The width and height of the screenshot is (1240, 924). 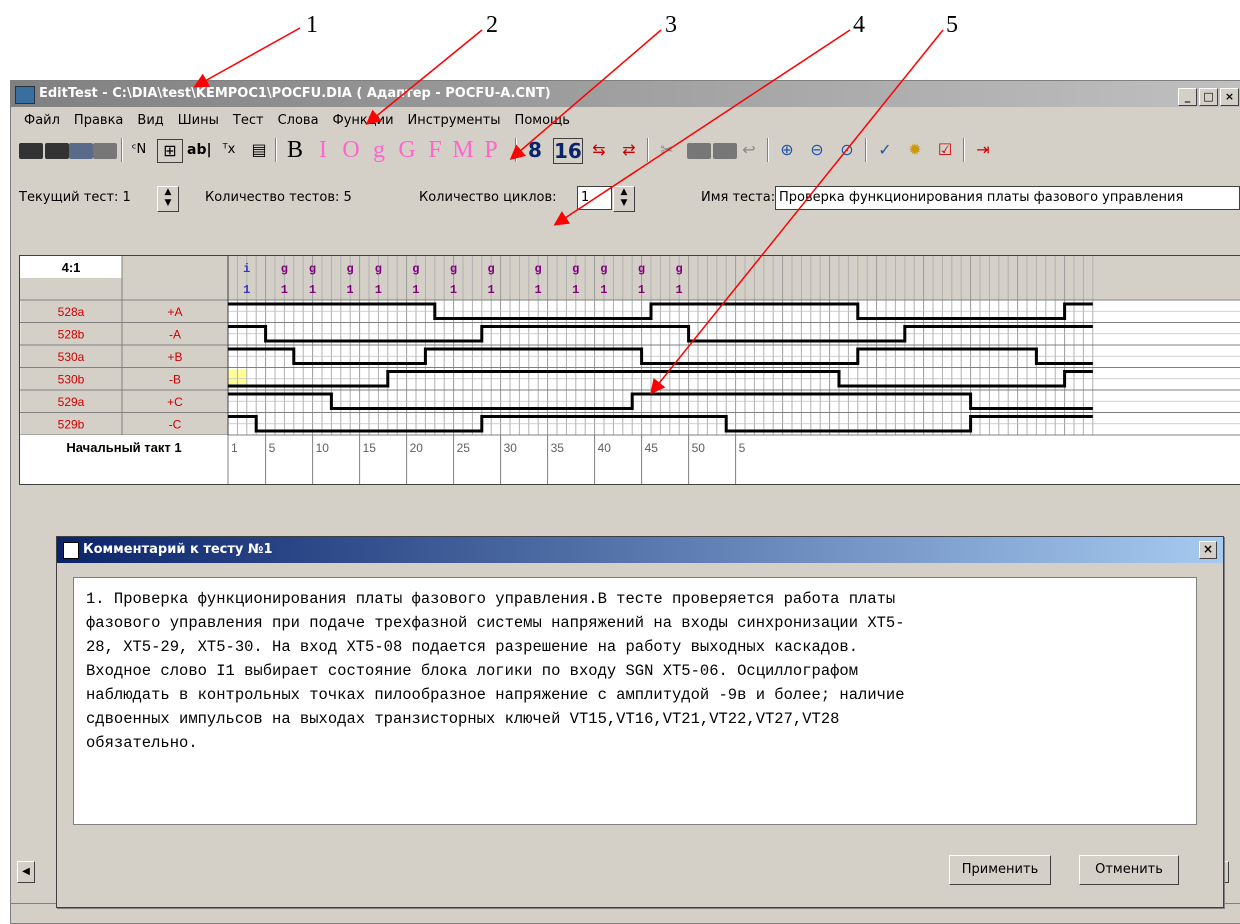 What do you see at coordinates (363, 121) in the screenshot?
I see `menu-functions: Функции` at bounding box center [363, 121].